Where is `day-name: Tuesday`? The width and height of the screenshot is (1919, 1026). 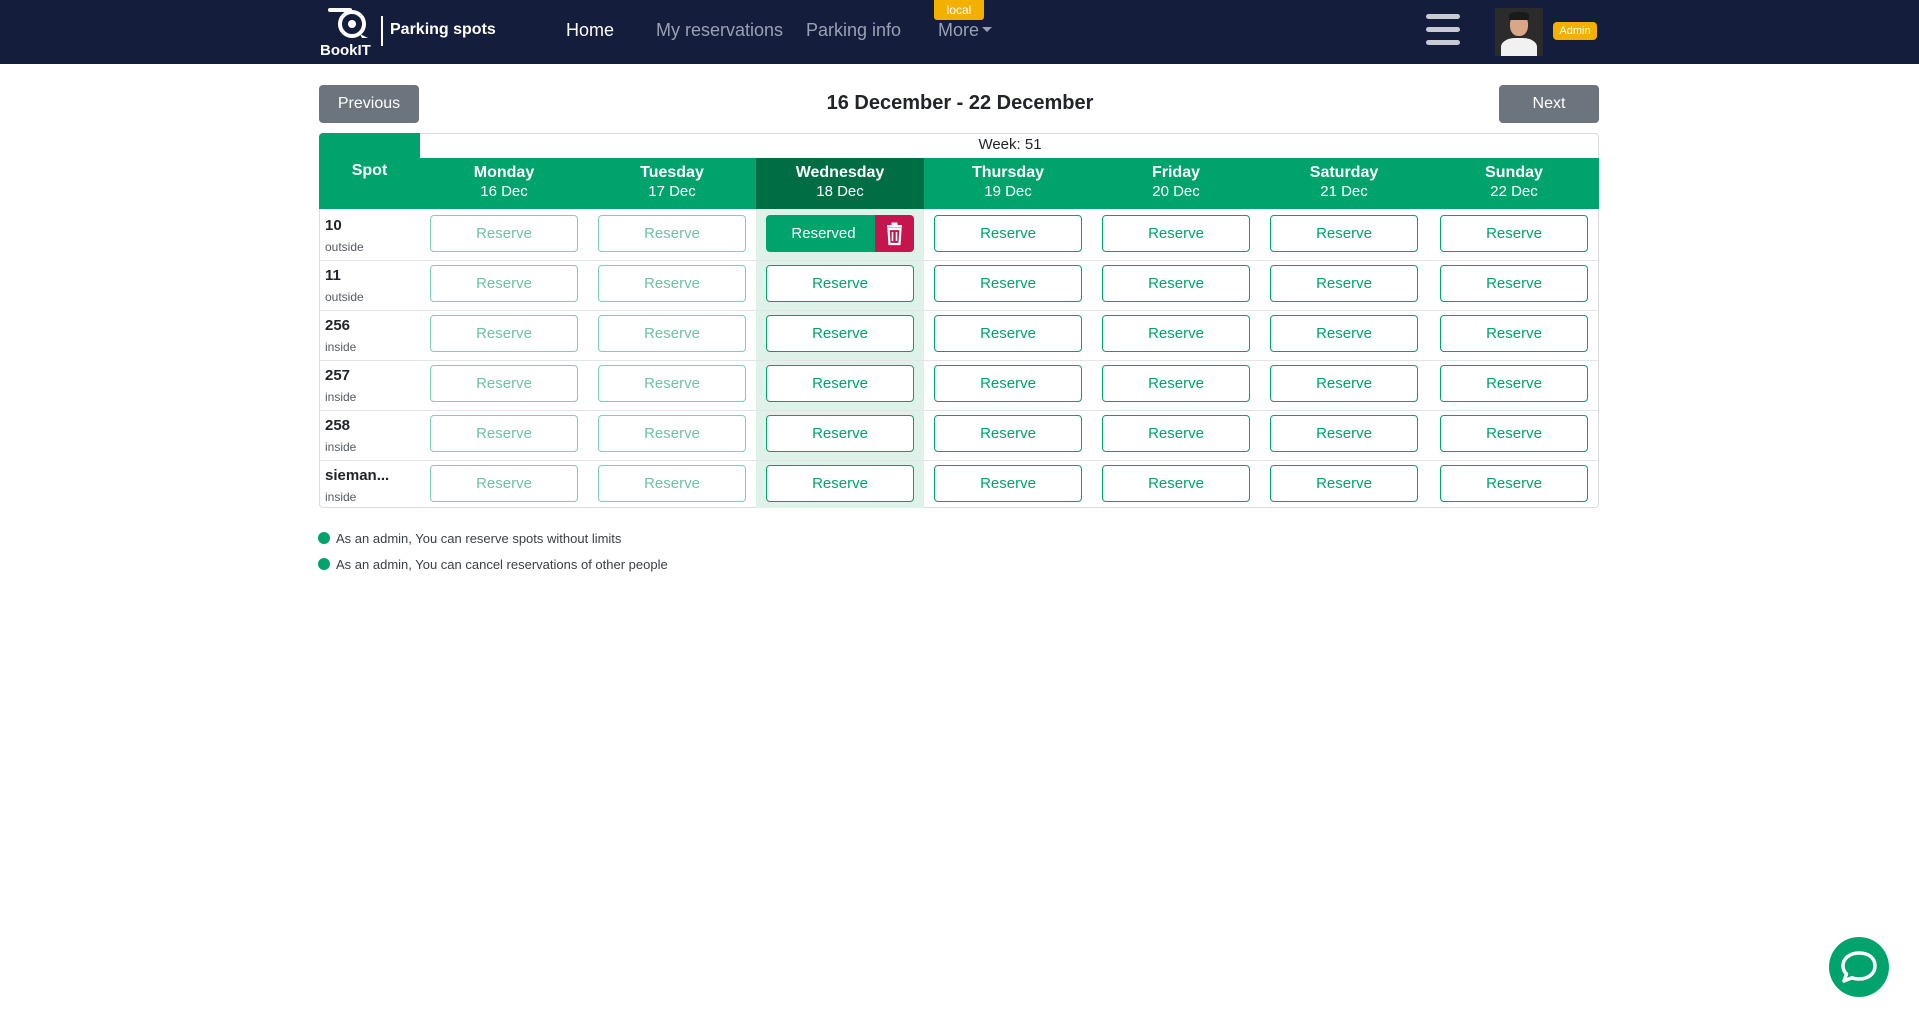 day-name: Tuesday is located at coordinates (672, 172).